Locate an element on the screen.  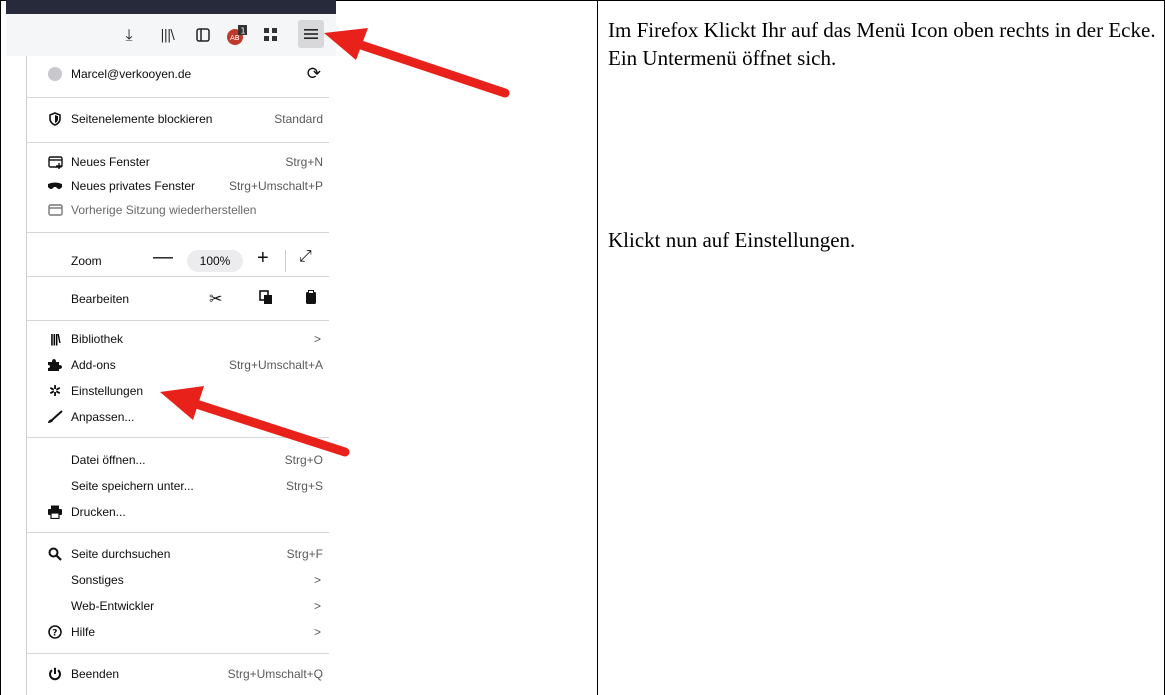
find-in-page-label: Seite durchsuchen is located at coordinates (121, 554).